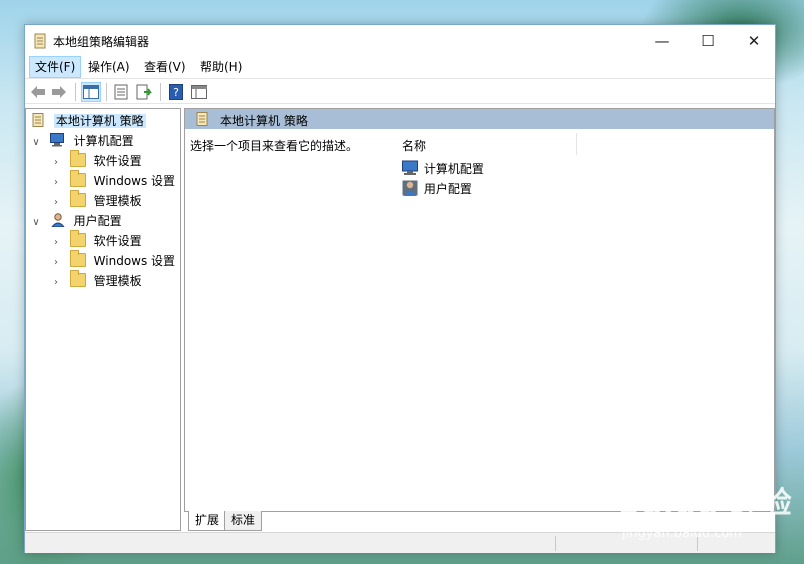  Describe the element at coordinates (264, 121) in the screenshot. I see `details-header-title: 本地计算机 策略` at that location.